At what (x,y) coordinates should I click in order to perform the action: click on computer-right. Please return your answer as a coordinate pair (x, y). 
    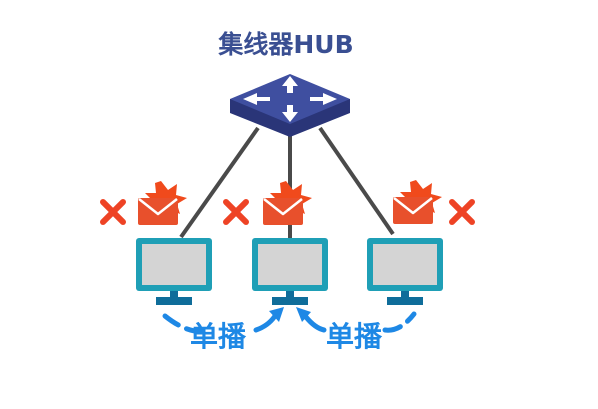
    Looking at the image, I should click on (419, 241).